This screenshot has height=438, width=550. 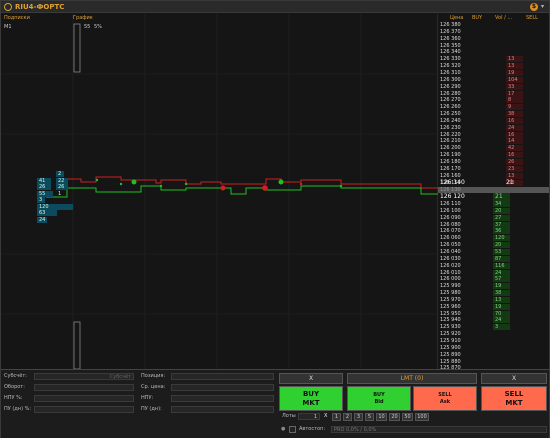 I want to click on ladder-row: 126 090 27, so click(x=493, y=217).